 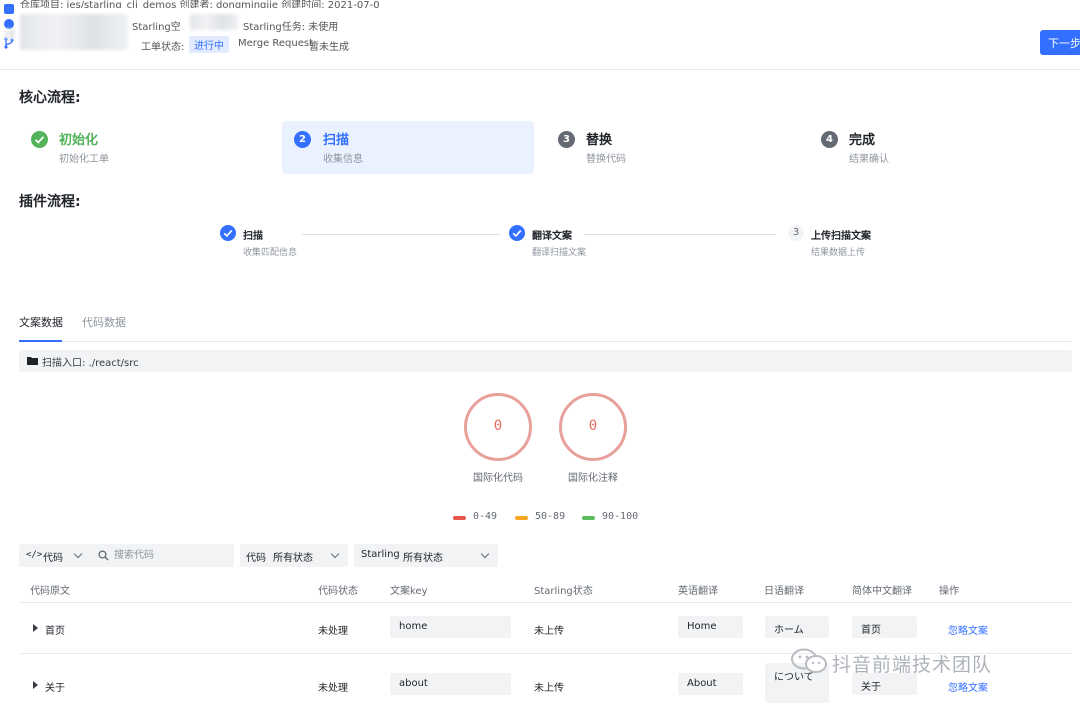 What do you see at coordinates (343, 159) in the screenshot?
I see `core-step-desc: 收集信息` at bounding box center [343, 159].